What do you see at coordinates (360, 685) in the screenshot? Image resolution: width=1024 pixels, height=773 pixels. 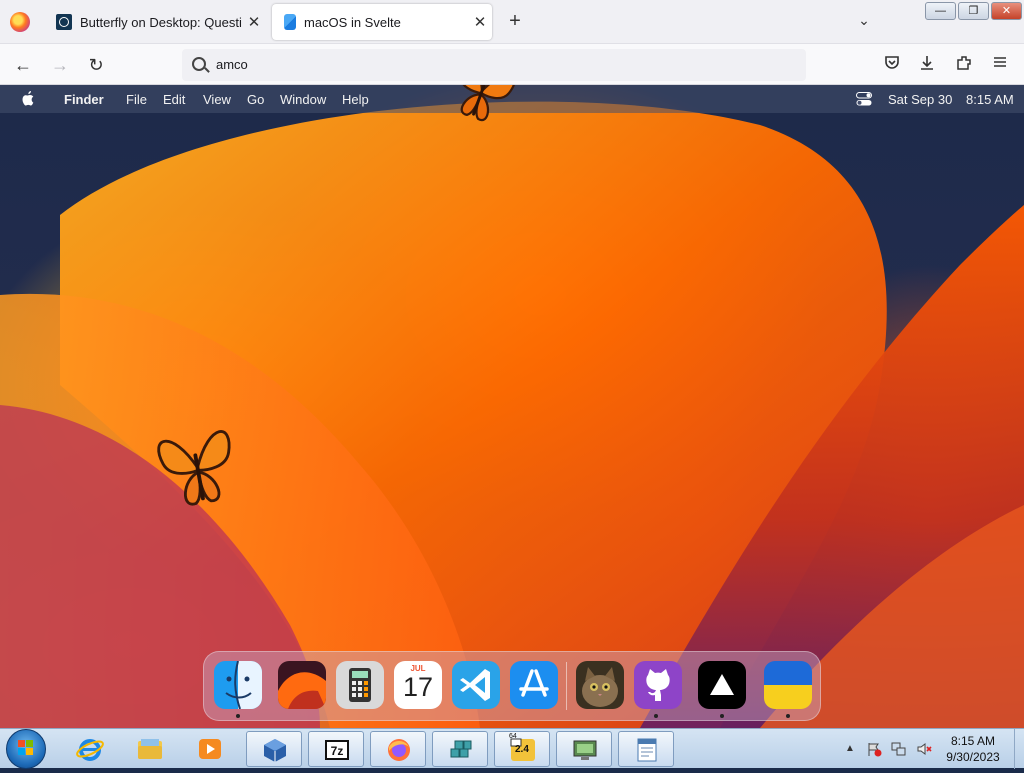 I see `calculator-icon` at bounding box center [360, 685].